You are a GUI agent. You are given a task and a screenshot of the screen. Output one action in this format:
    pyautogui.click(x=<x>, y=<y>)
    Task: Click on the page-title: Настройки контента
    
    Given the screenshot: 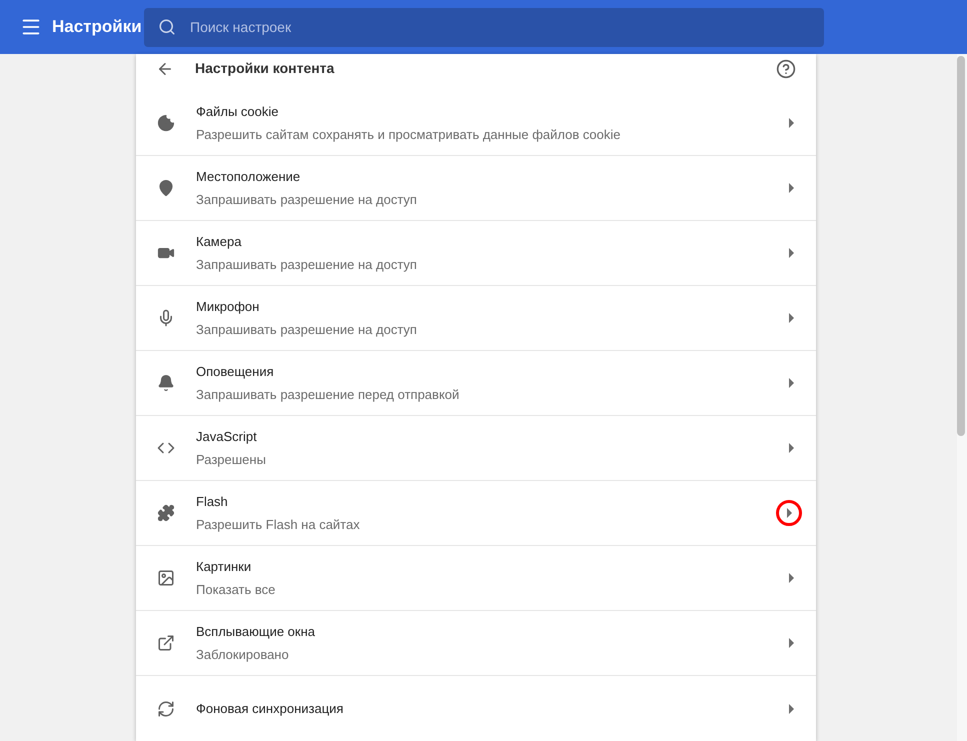 What is the action you would take?
    pyautogui.click(x=264, y=68)
    